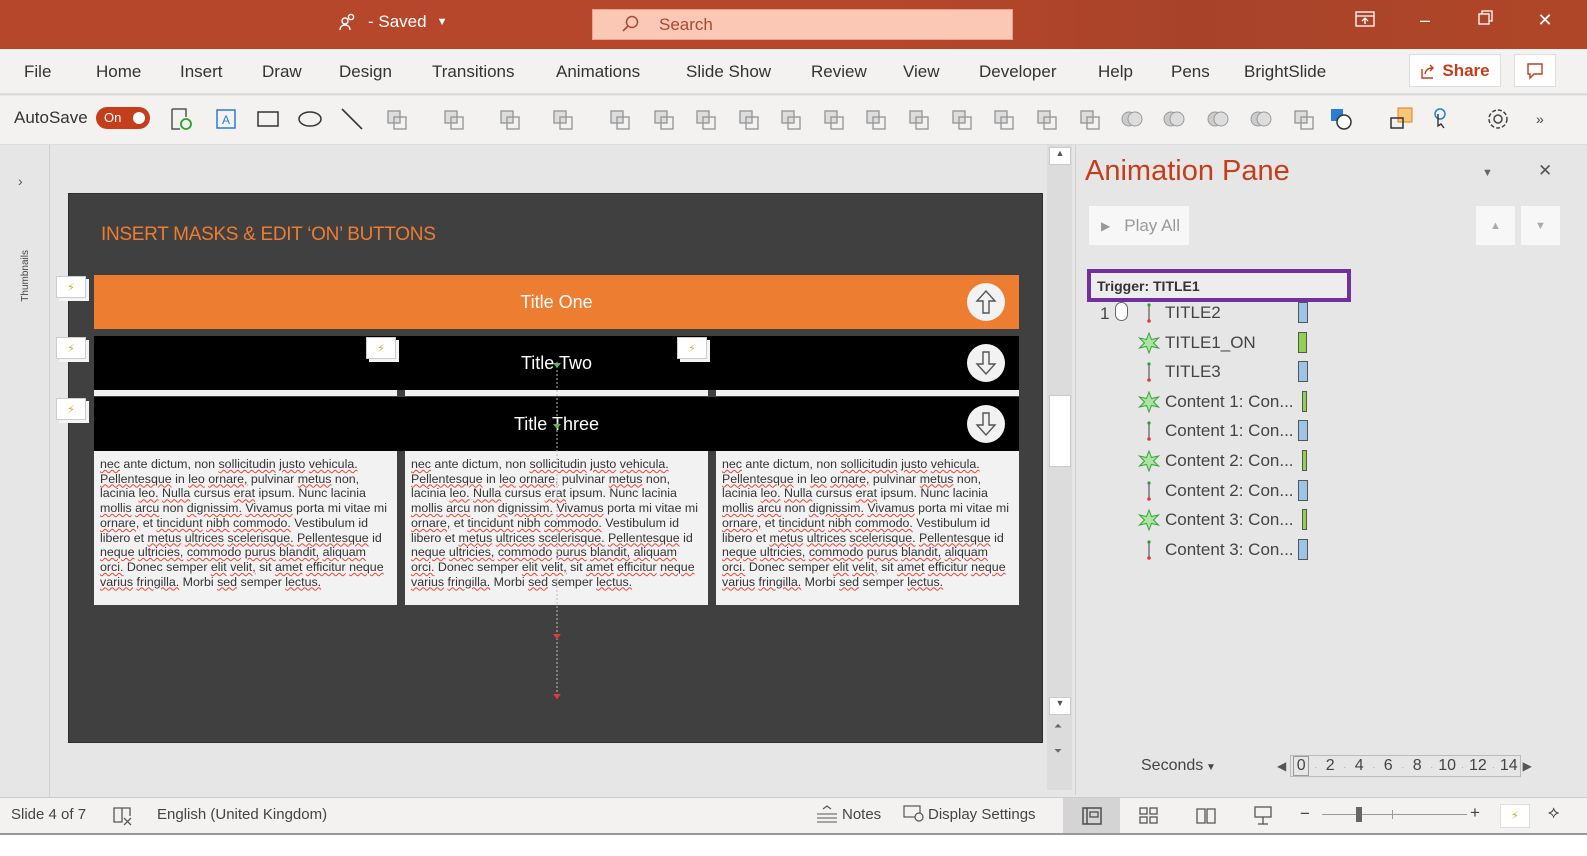 The image size is (1587, 856). I want to click on distribute-horizontal-icon, so click(1047, 119).